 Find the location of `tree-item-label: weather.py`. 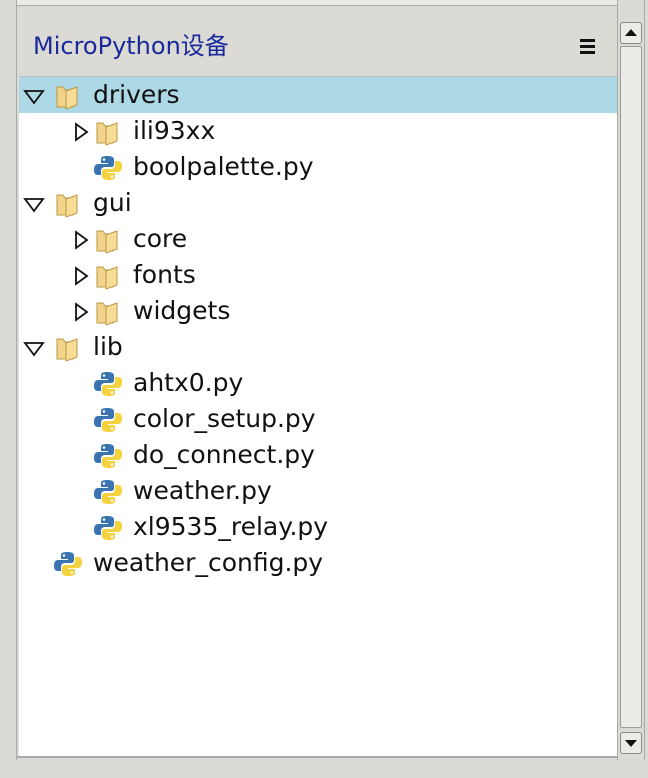

tree-item-label: weather.py is located at coordinates (202, 490).